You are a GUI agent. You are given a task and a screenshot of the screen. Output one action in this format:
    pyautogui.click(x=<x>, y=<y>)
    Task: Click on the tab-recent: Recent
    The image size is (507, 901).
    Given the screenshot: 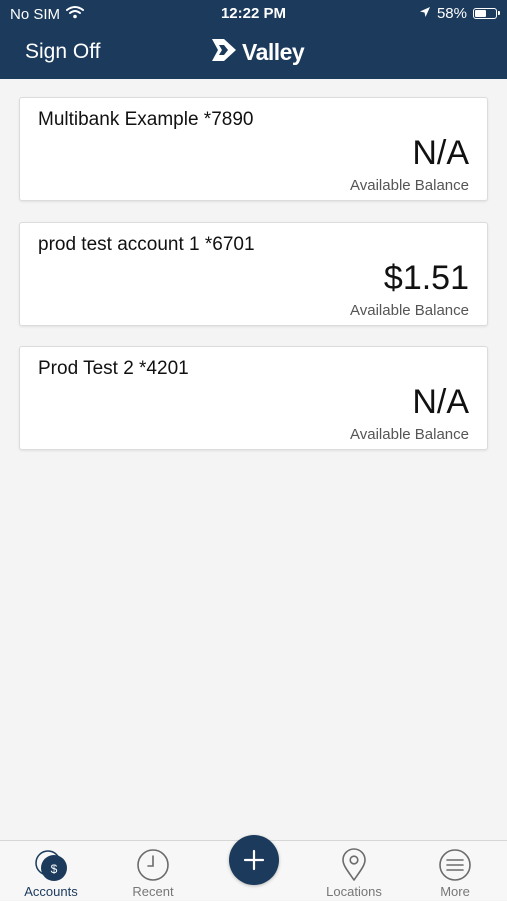 What is the action you would take?
    pyautogui.click(x=153, y=871)
    